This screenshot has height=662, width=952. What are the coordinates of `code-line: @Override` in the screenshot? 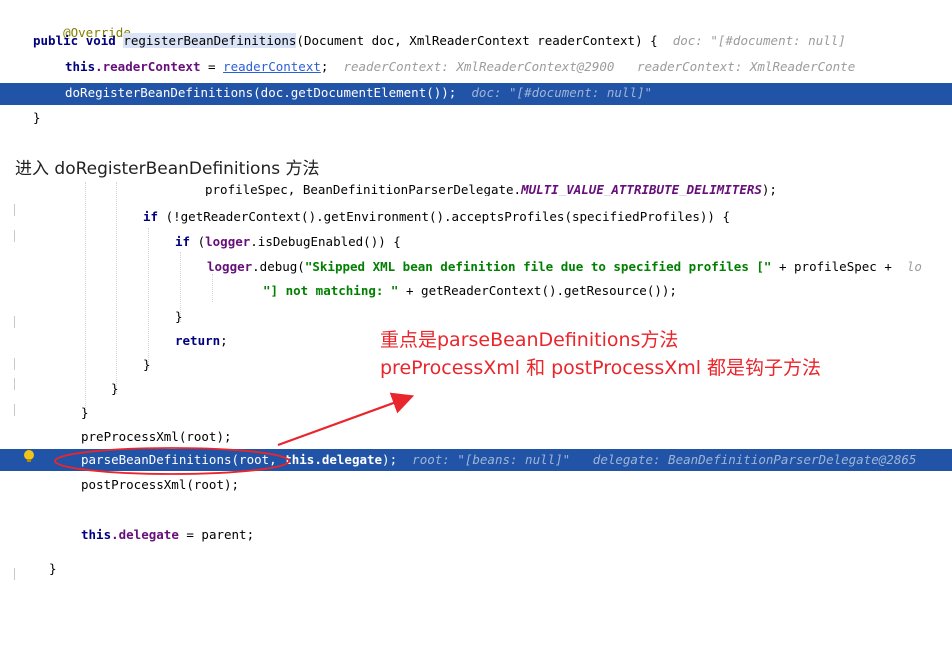 It's located at (476, 21).